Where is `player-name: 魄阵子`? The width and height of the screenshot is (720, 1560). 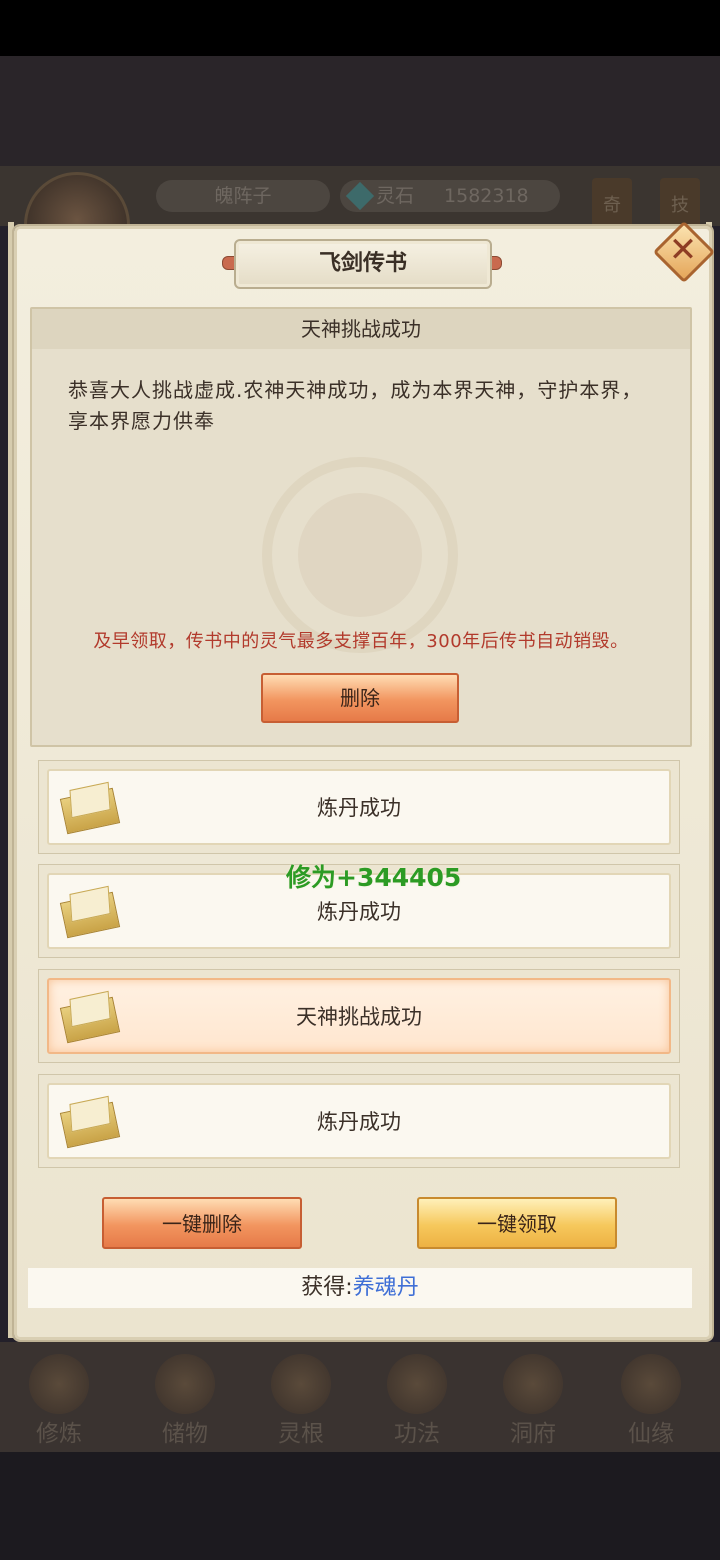
player-name: 魄阵子 is located at coordinates (243, 196).